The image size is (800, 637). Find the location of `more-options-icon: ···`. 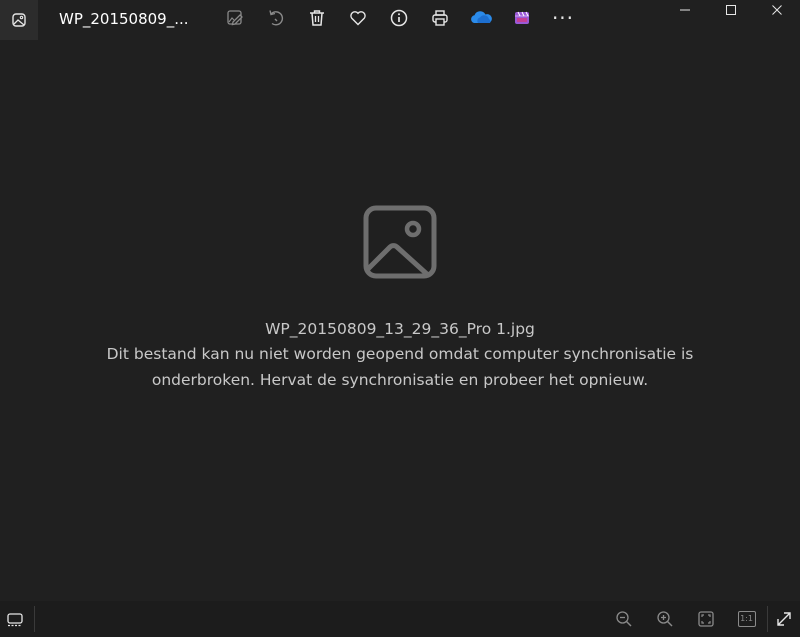

more-options-icon: ··· is located at coordinates (563, 18).